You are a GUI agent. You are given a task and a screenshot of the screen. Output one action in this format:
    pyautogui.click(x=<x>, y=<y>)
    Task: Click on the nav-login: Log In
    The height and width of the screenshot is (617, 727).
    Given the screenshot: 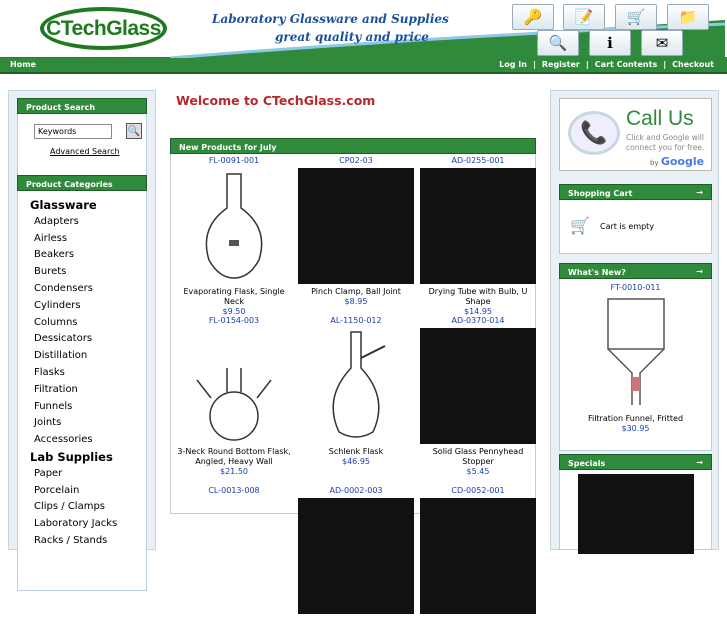 What is the action you would take?
    pyautogui.click(x=513, y=64)
    